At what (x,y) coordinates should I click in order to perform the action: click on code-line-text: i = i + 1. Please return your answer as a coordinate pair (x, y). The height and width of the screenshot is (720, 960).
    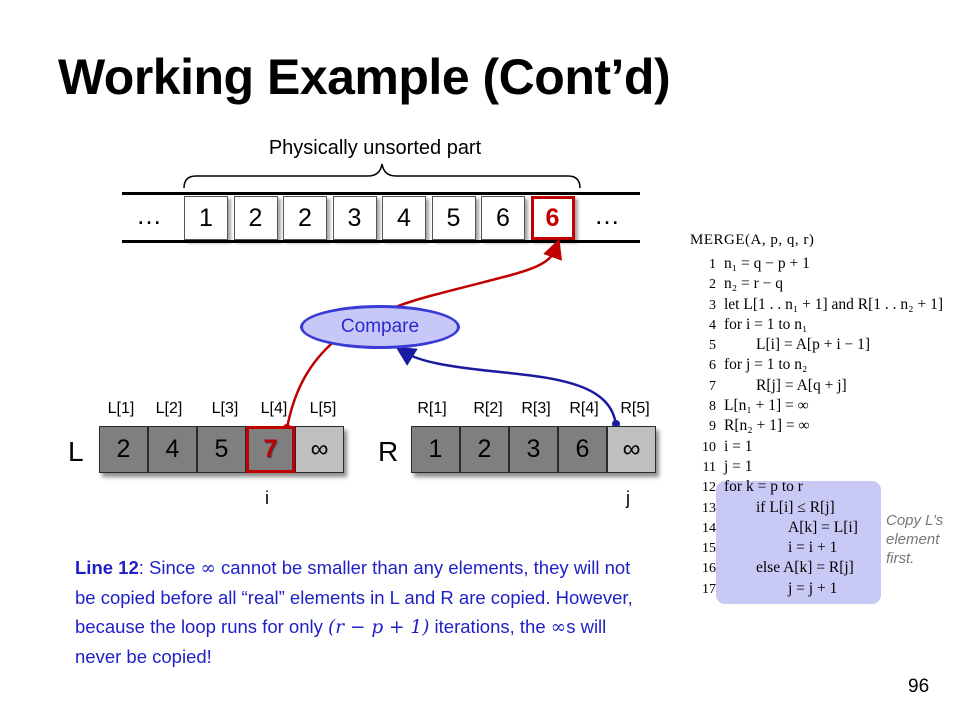
    Looking at the image, I should click on (813, 548).